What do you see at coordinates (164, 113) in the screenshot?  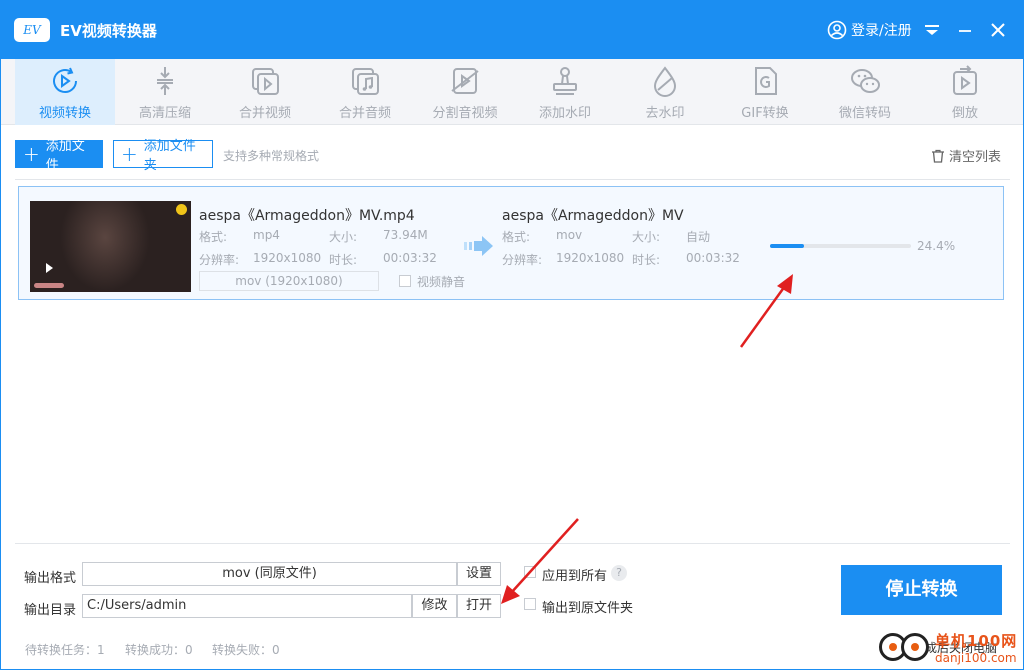 I see `tool-label: 高清压缩` at bounding box center [164, 113].